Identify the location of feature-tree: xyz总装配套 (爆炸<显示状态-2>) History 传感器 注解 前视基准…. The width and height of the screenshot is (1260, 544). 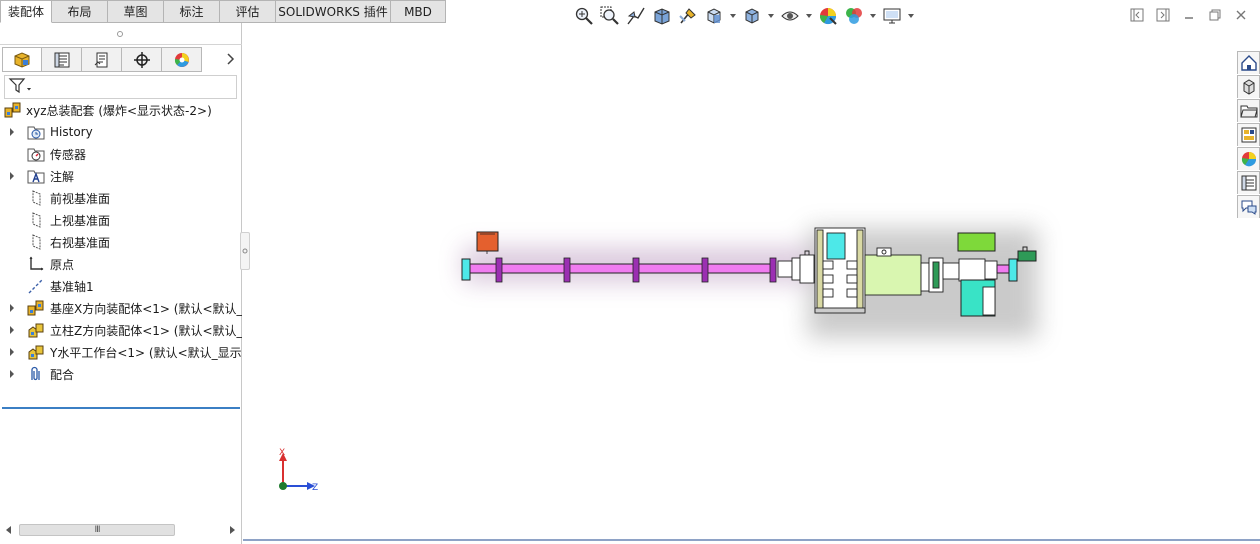
(121, 242).